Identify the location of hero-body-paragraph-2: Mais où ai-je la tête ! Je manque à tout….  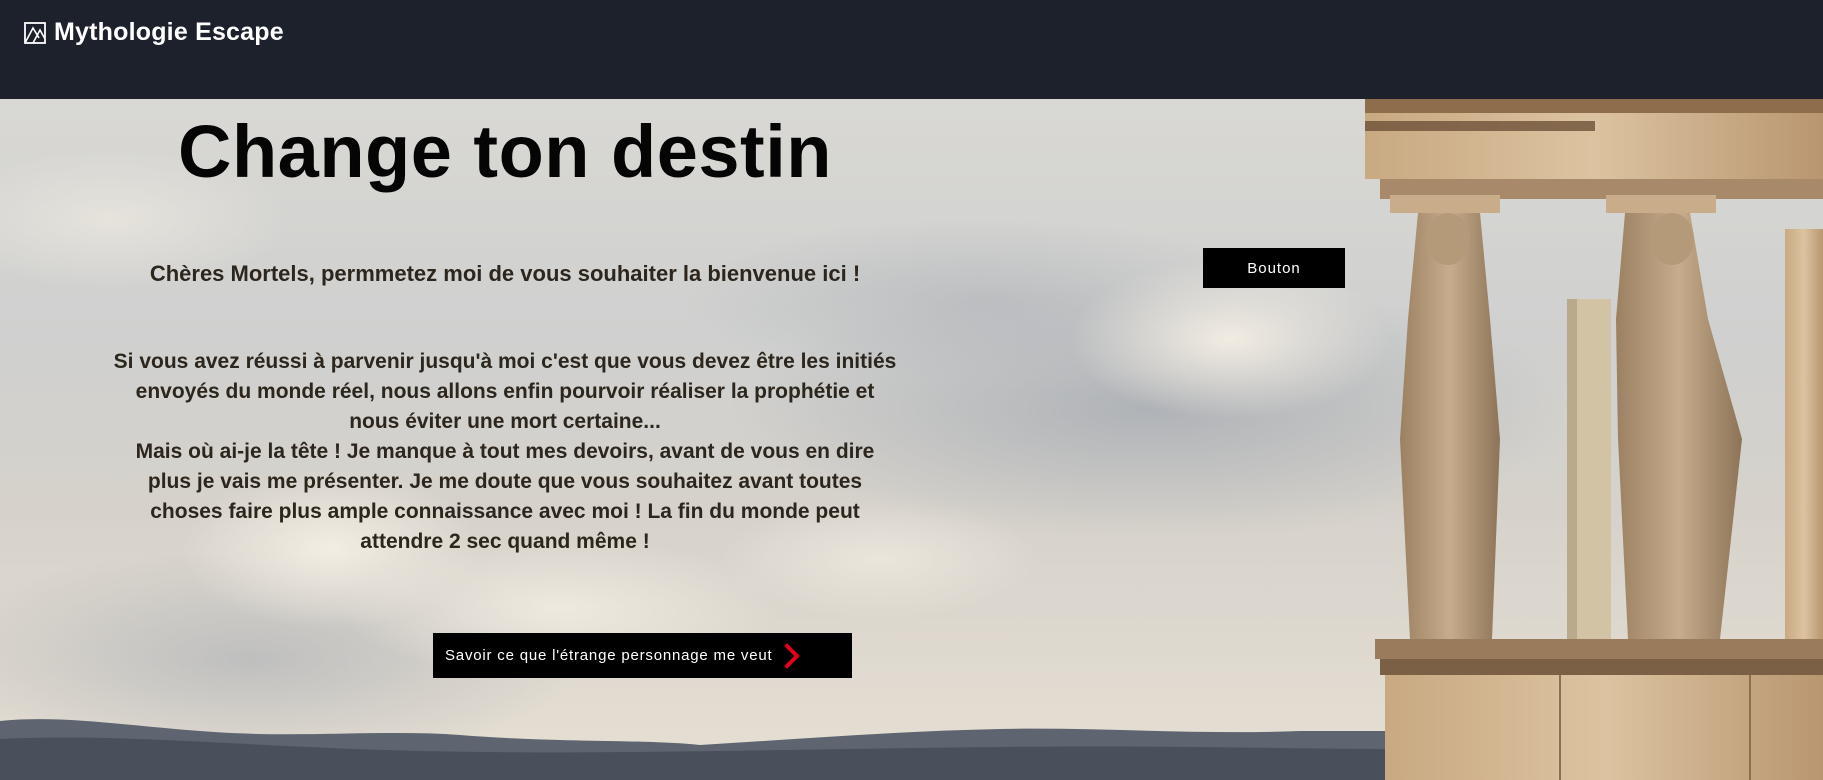
(505, 496).